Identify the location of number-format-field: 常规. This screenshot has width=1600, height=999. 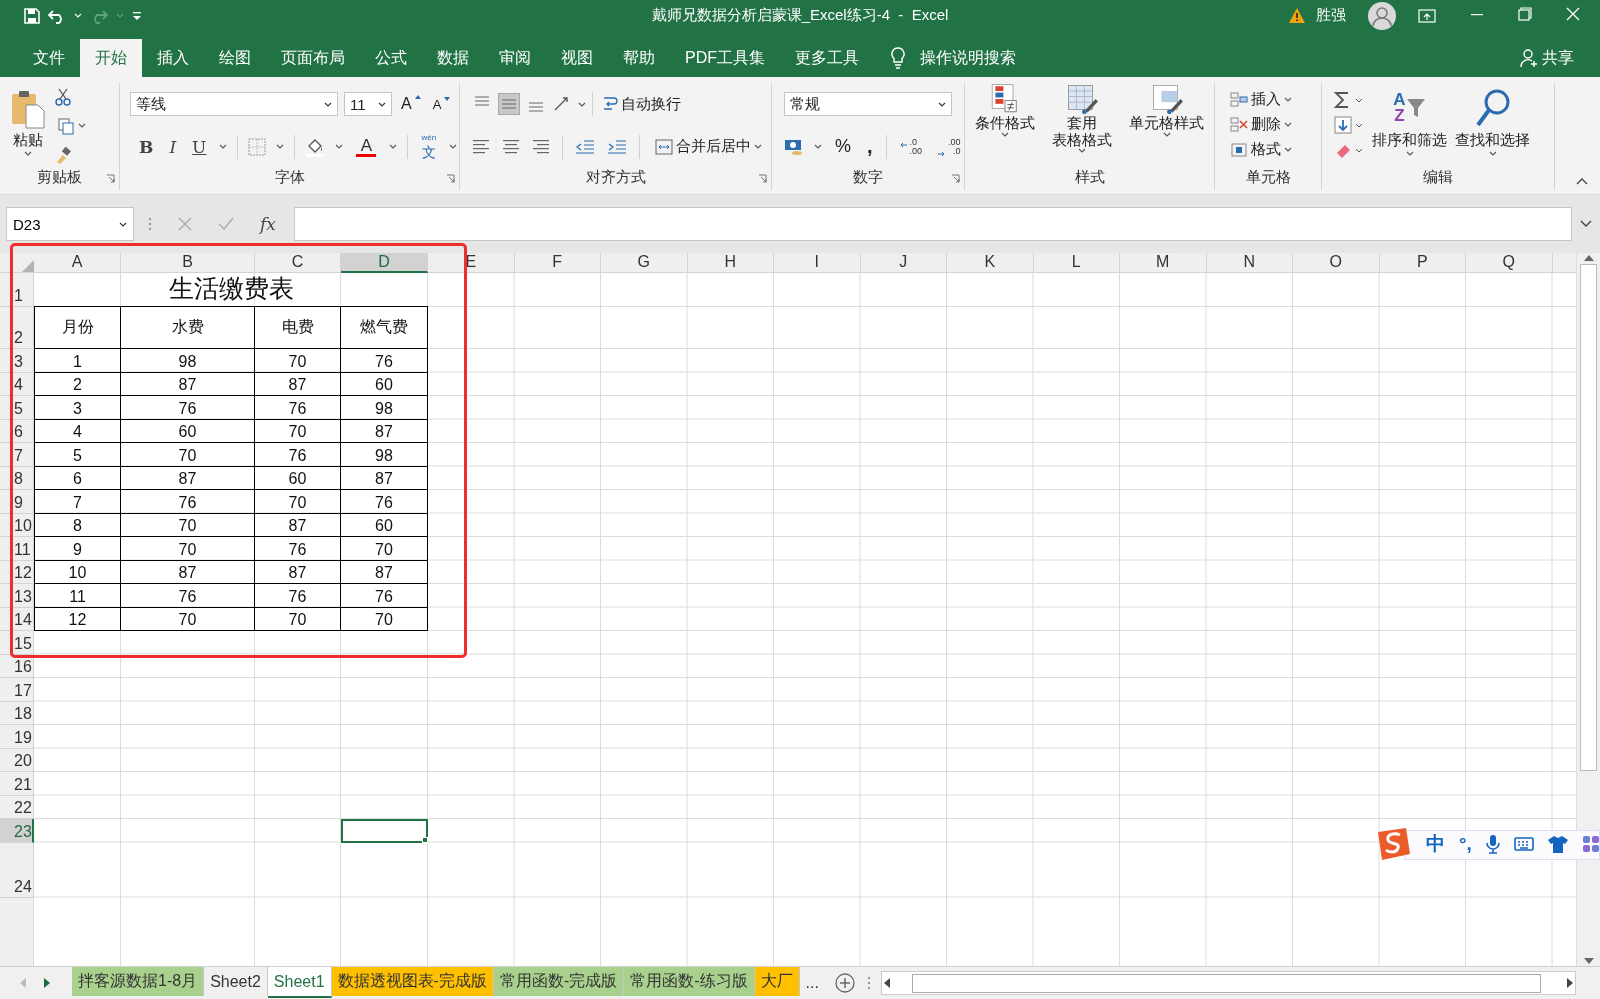
(868, 104).